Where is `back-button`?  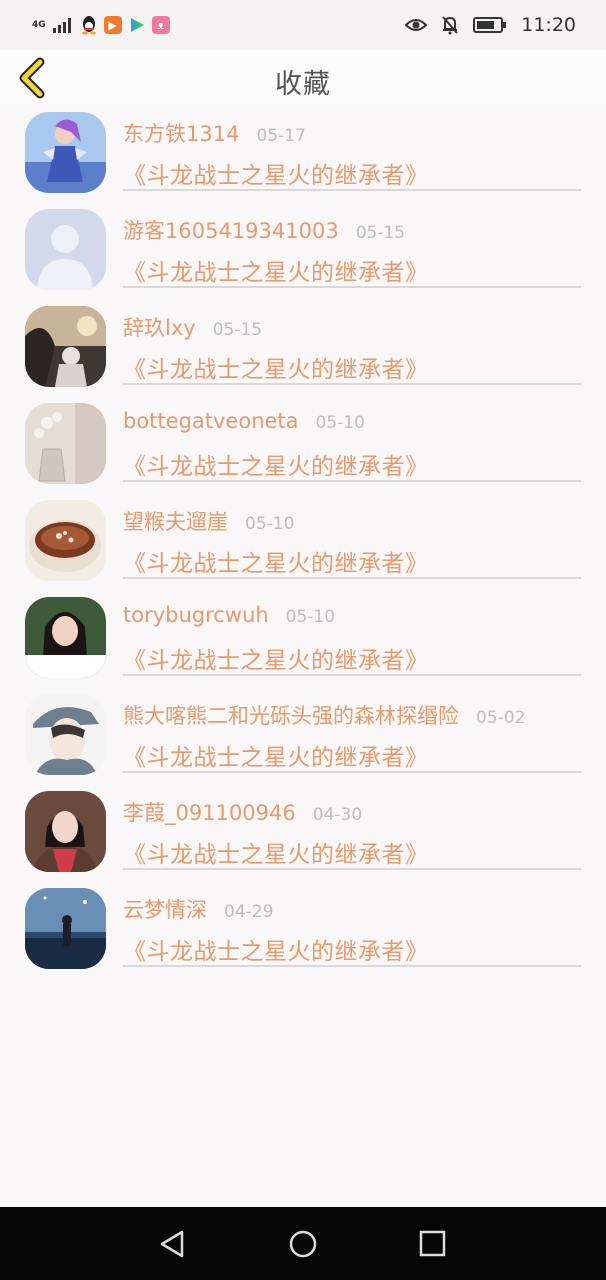
back-button is located at coordinates (32, 78).